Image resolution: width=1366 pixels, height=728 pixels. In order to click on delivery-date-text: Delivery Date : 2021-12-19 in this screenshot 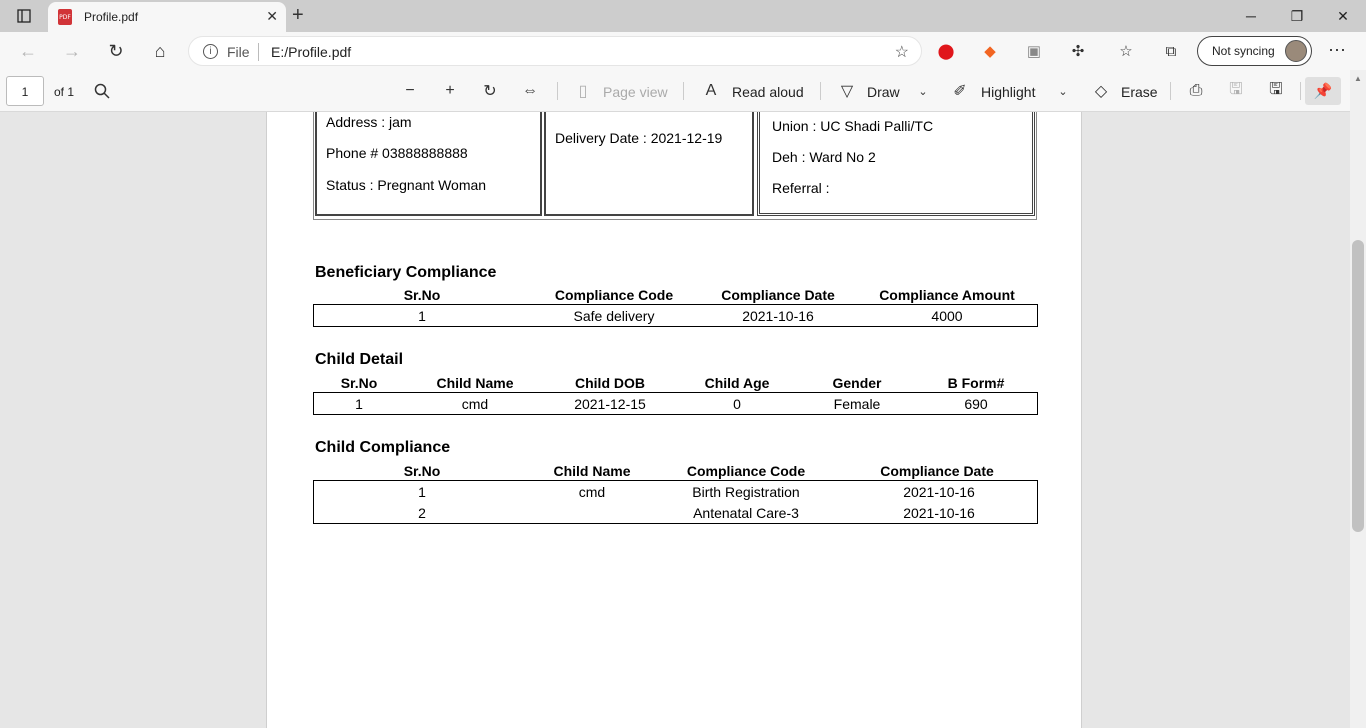, I will do `click(639, 138)`.